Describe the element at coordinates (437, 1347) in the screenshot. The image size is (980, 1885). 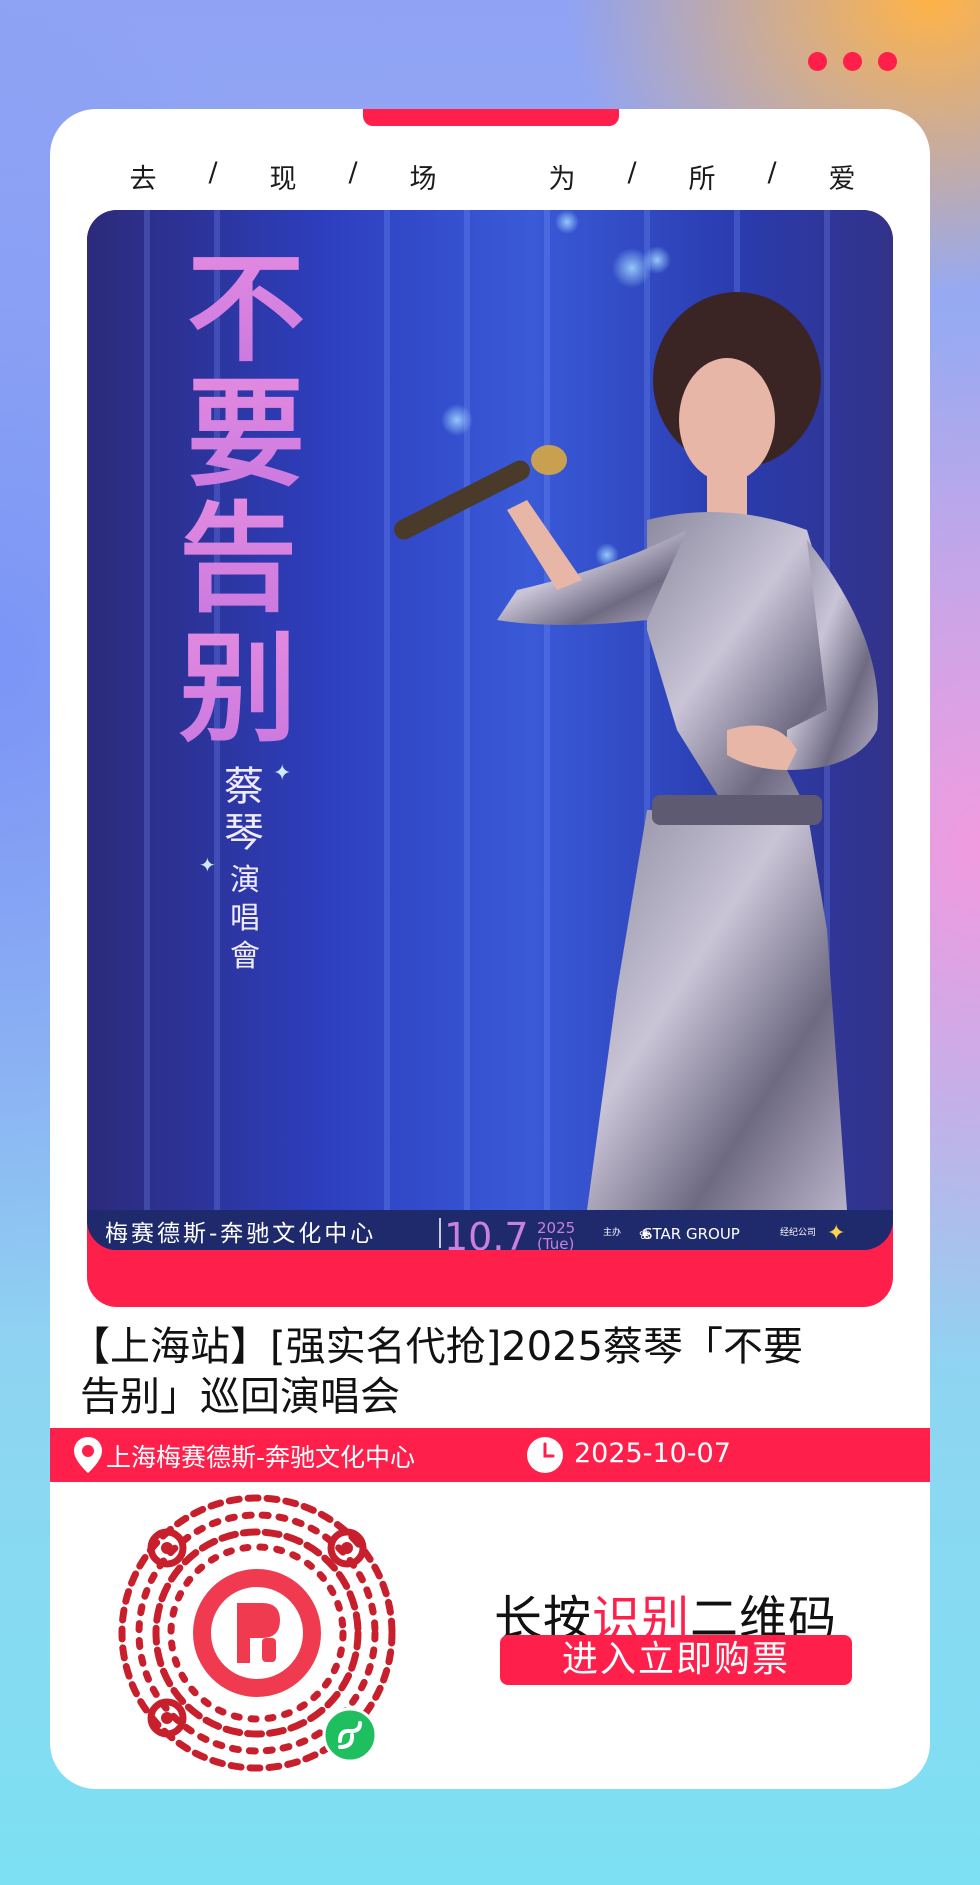
I see `event-title-line-1: 【上海站】[强实名代抢]2025蔡琴「不要` at that location.